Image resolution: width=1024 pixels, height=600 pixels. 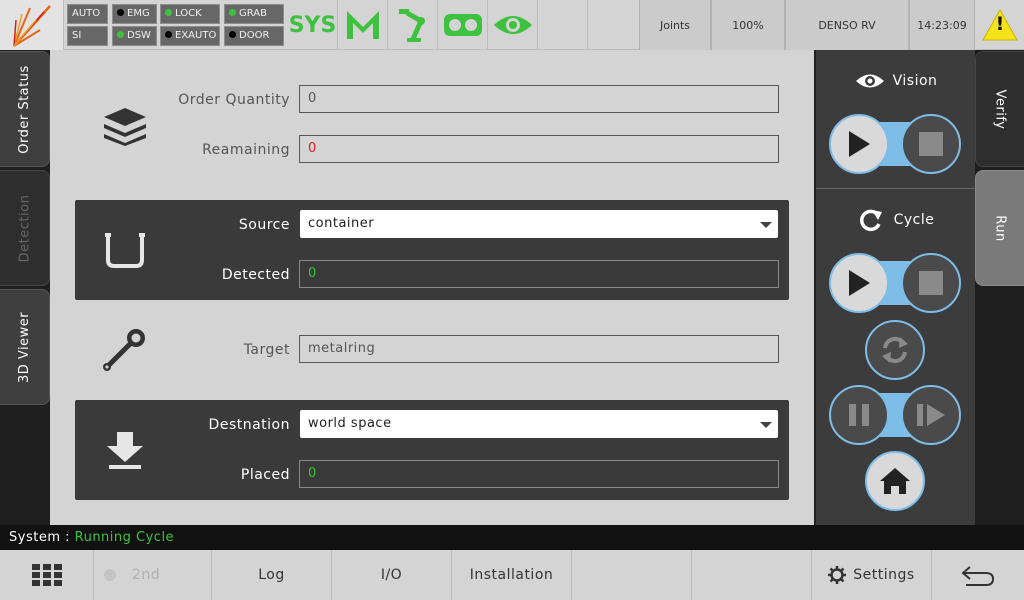 What do you see at coordinates (859, 415) in the screenshot?
I see `pause-button` at bounding box center [859, 415].